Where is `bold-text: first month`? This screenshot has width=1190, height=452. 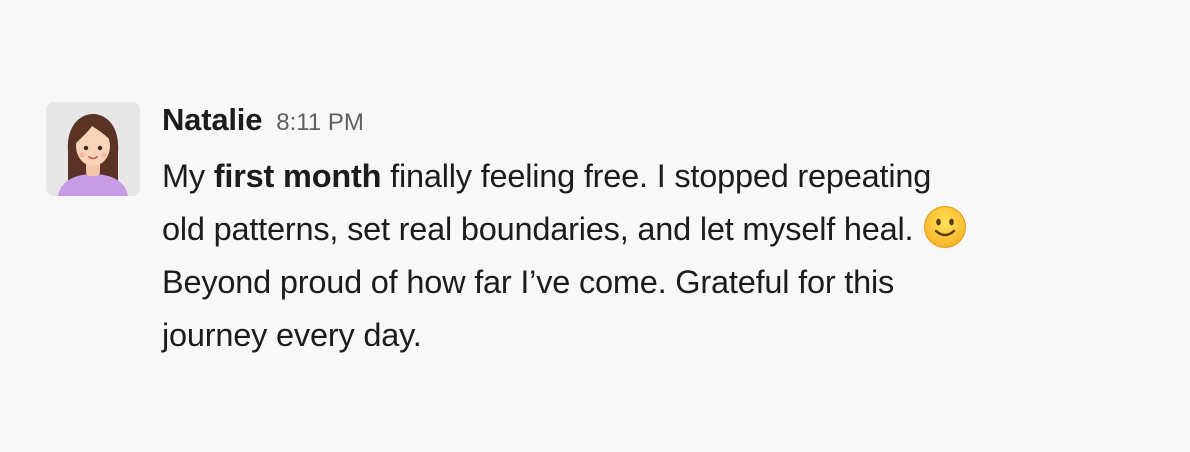
bold-text: first month is located at coordinates (297, 176).